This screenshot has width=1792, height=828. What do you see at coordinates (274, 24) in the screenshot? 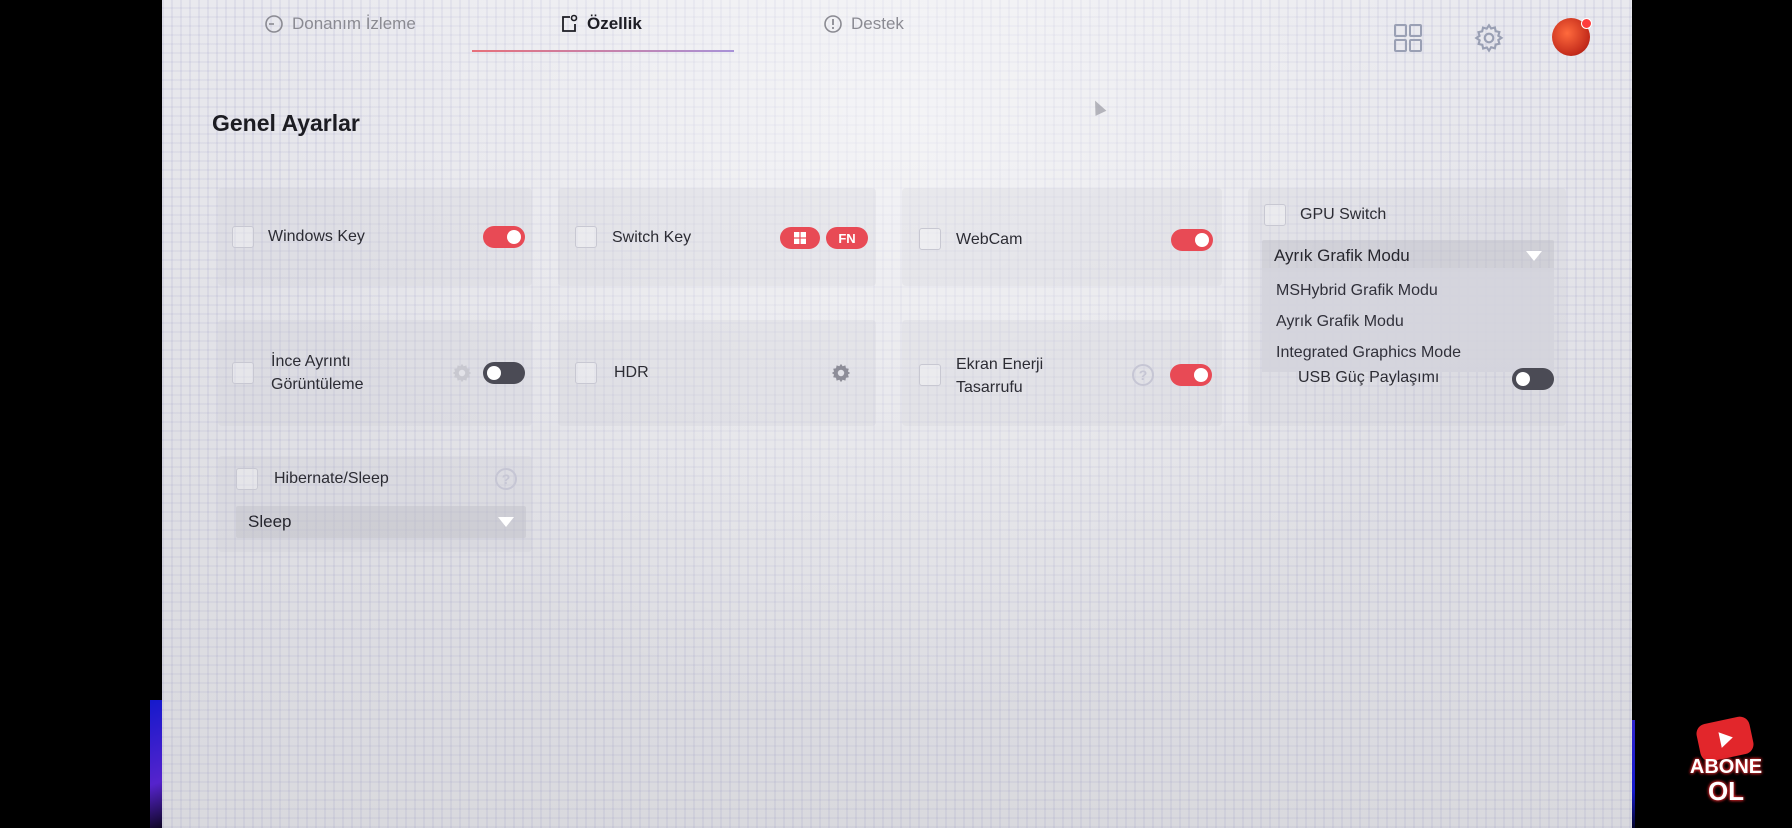
I see `clock-icon` at bounding box center [274, 24].